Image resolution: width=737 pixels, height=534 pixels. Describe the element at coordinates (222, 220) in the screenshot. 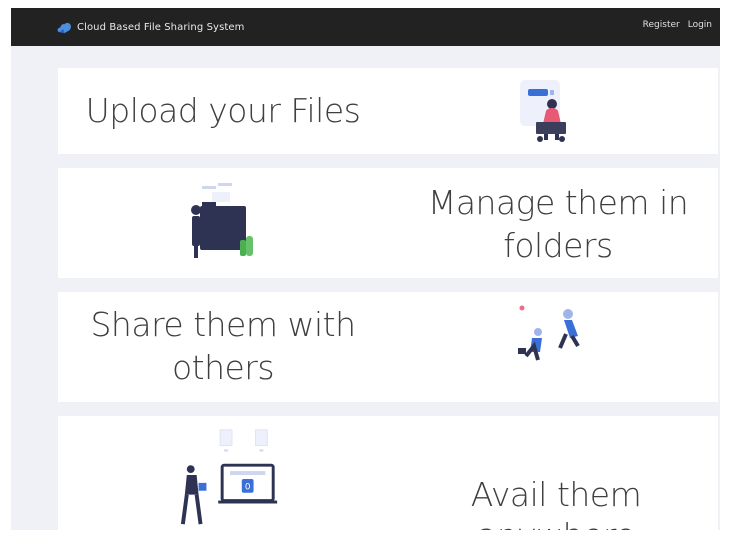

I see `person-with-folder-illustration` at that location.